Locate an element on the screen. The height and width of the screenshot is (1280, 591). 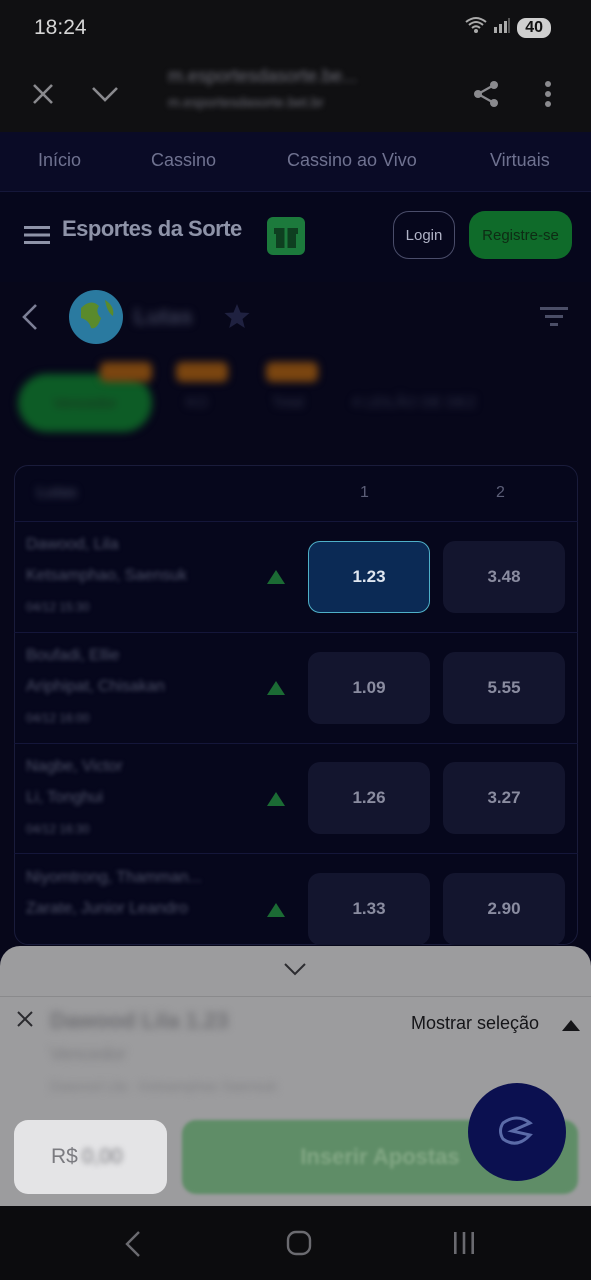
odd-button: 5.55 is located at coordinates (504, 688).